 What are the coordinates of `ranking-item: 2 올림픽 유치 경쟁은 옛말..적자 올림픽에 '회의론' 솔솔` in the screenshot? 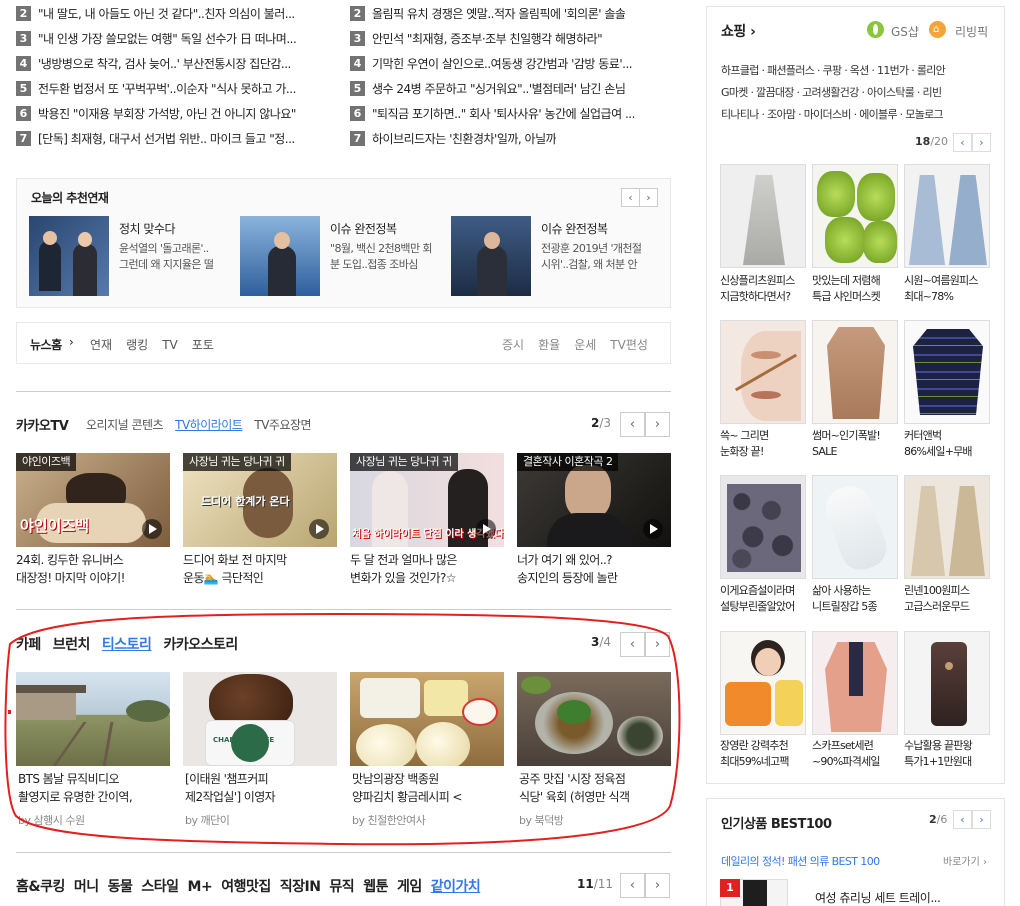 It's located at (510, 13).